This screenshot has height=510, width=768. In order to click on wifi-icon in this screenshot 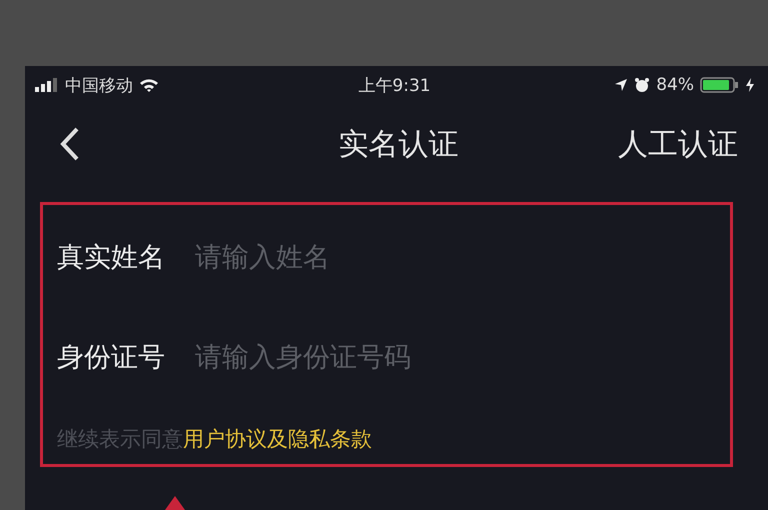, I will do `click(149, 85)`.